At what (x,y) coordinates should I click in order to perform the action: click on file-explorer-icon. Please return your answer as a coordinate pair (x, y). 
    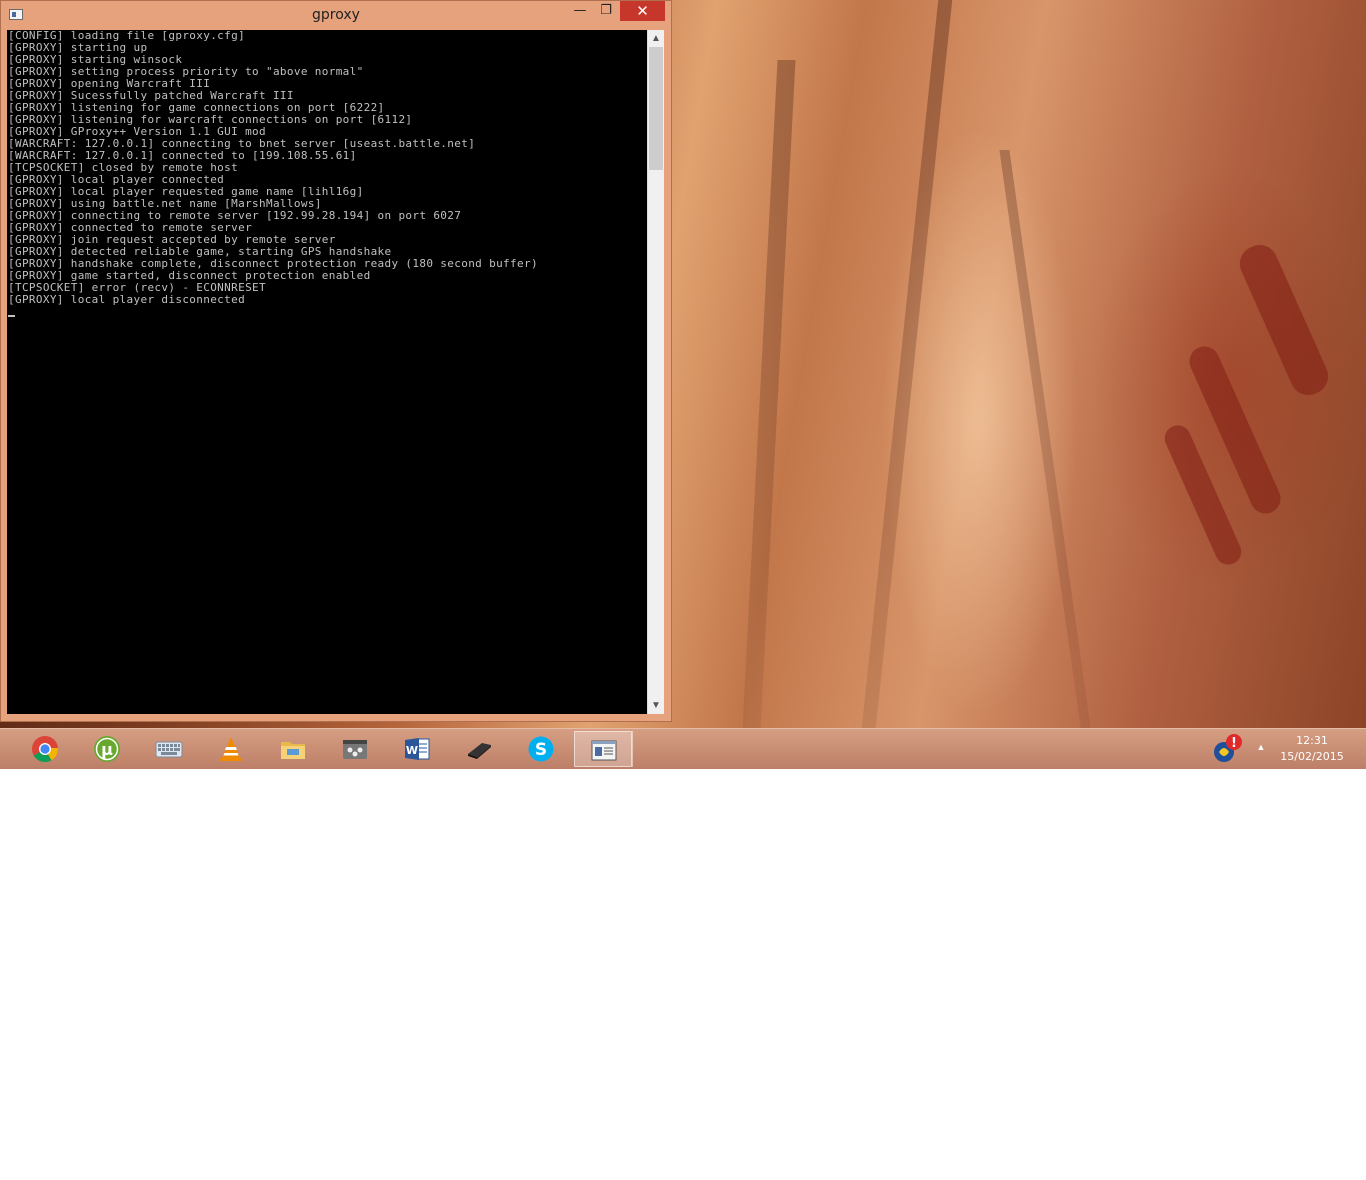
    Looking at the image, I should click on (293, 750).